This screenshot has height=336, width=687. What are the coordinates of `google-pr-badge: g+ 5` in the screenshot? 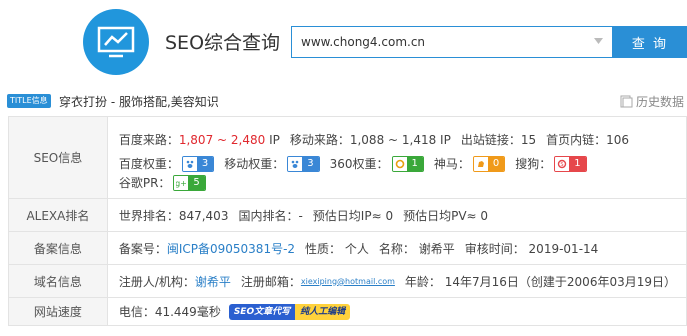 It's located at (189, 182).